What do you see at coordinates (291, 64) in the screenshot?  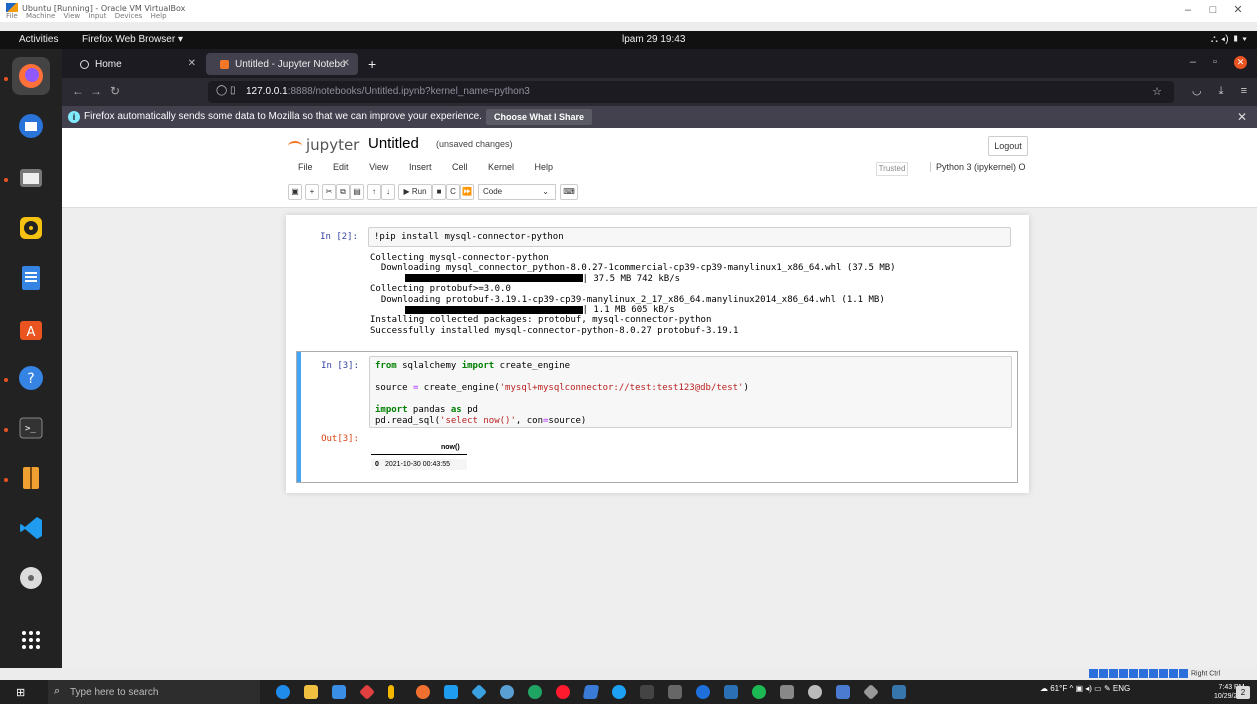 I see `tab-jupyter: Untitled - Jupyter Notebo ✕ +` at bounding box center [291, 64].